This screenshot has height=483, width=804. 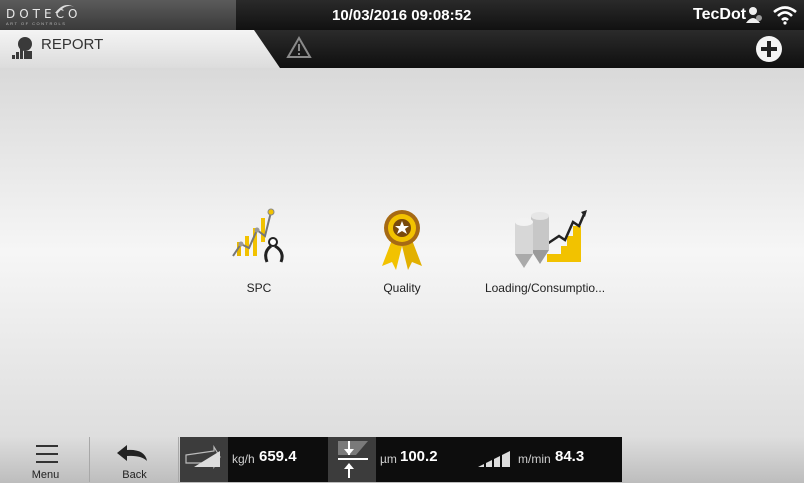 What do you see at coordinates (388, 459) in the screenshot?
I see `thickness-unit: µm` at bounding box center [388, 459].